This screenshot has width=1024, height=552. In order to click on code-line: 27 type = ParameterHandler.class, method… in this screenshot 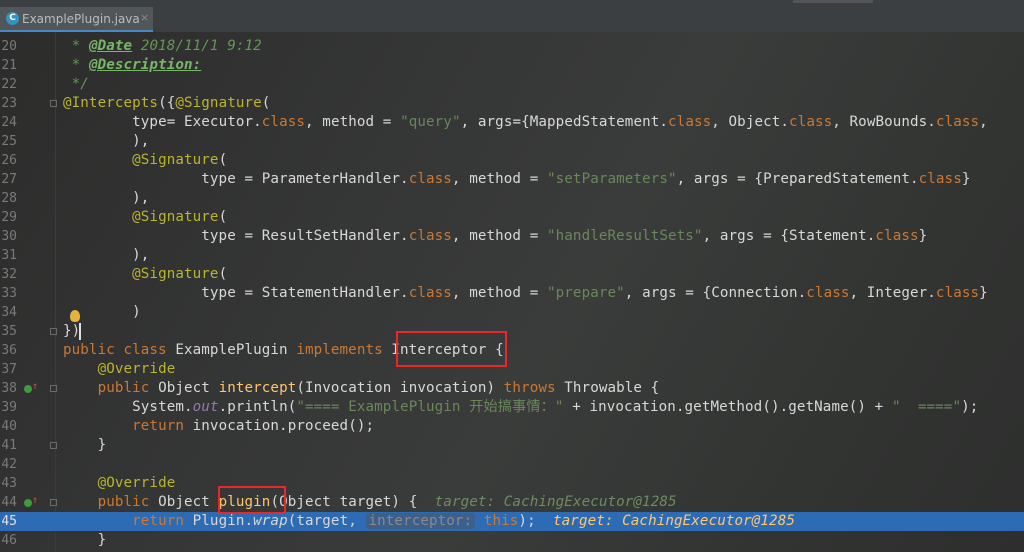, I will do `click(512, 179)`.